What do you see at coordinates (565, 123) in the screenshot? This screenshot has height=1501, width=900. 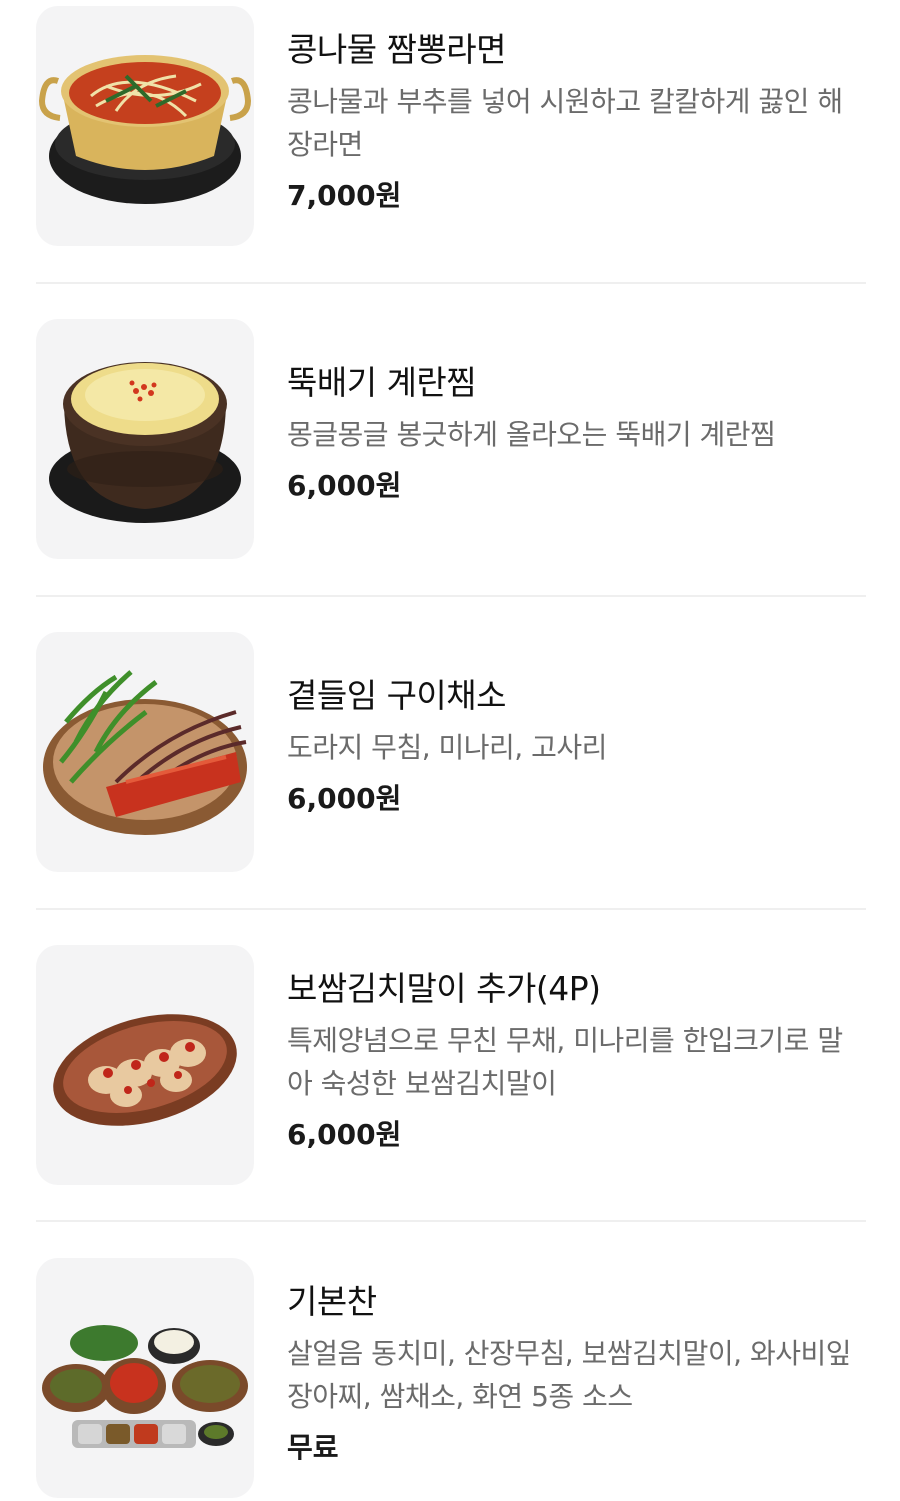 I see `menu-item-description: 콩나물과 부추를 넣어 시원하고 칼칼하게 끓인 해장라면` at bounding box center [565, 123].